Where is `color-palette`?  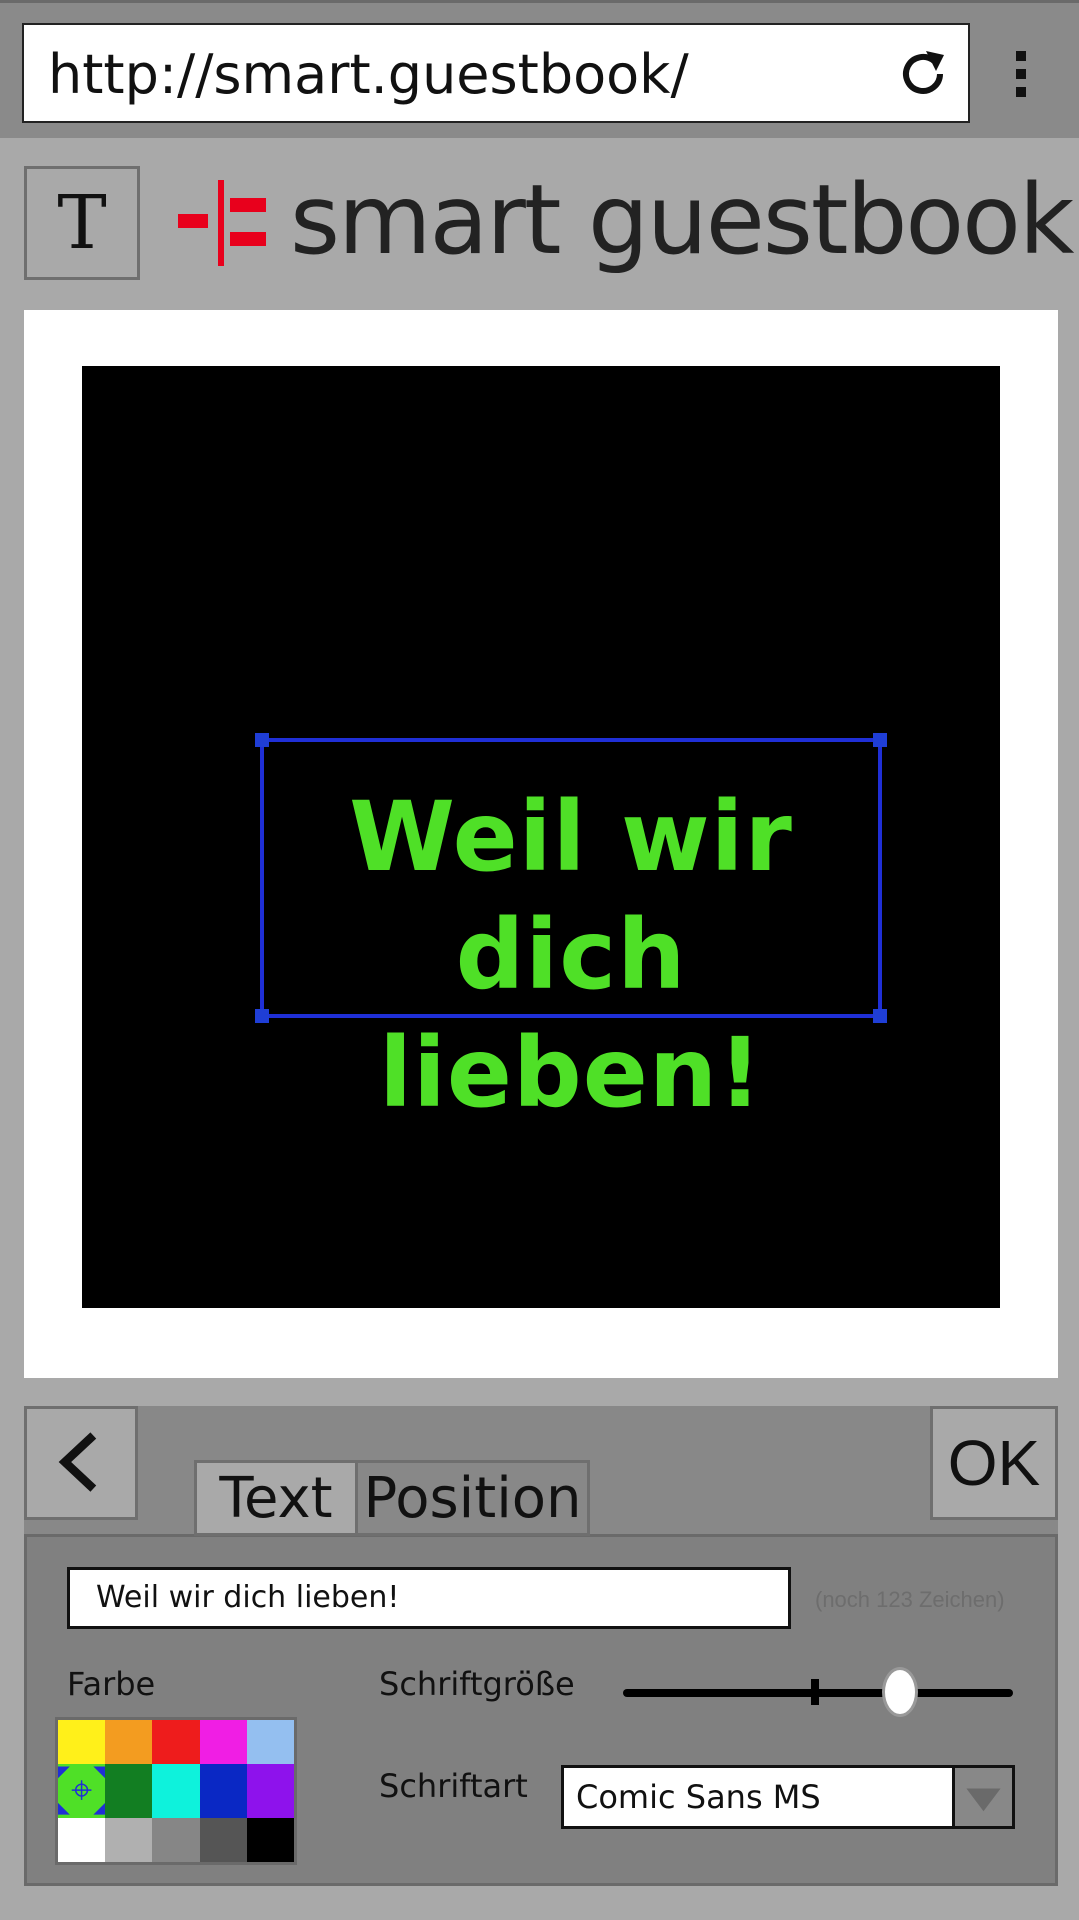 color-palette is located at coordinates (176, 1791).